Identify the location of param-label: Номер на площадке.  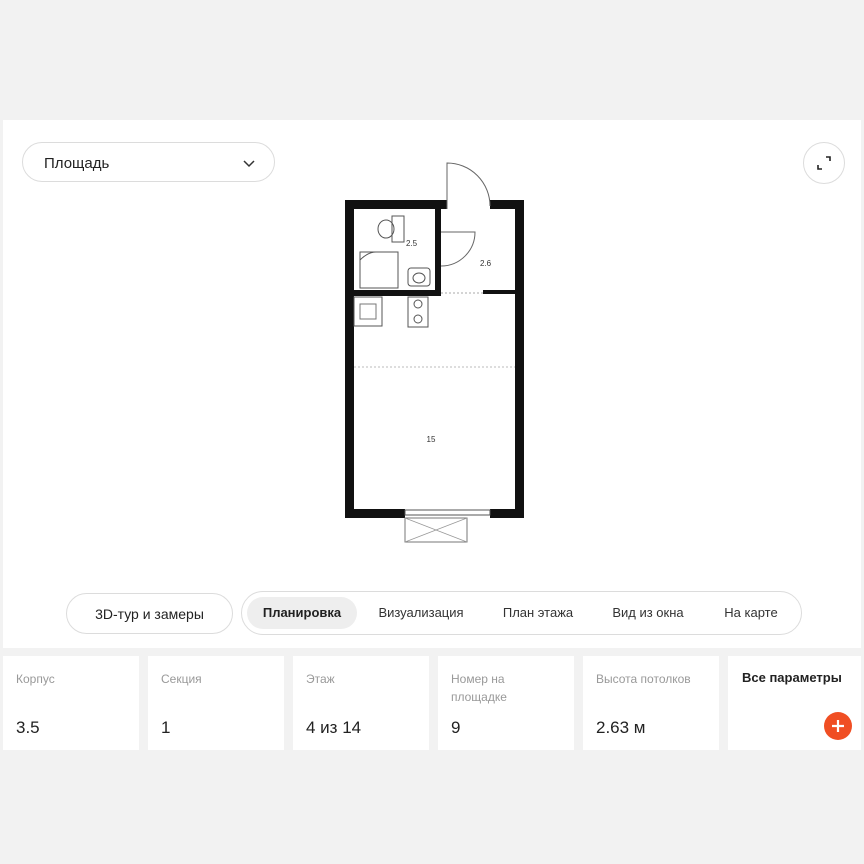
(479, 688).